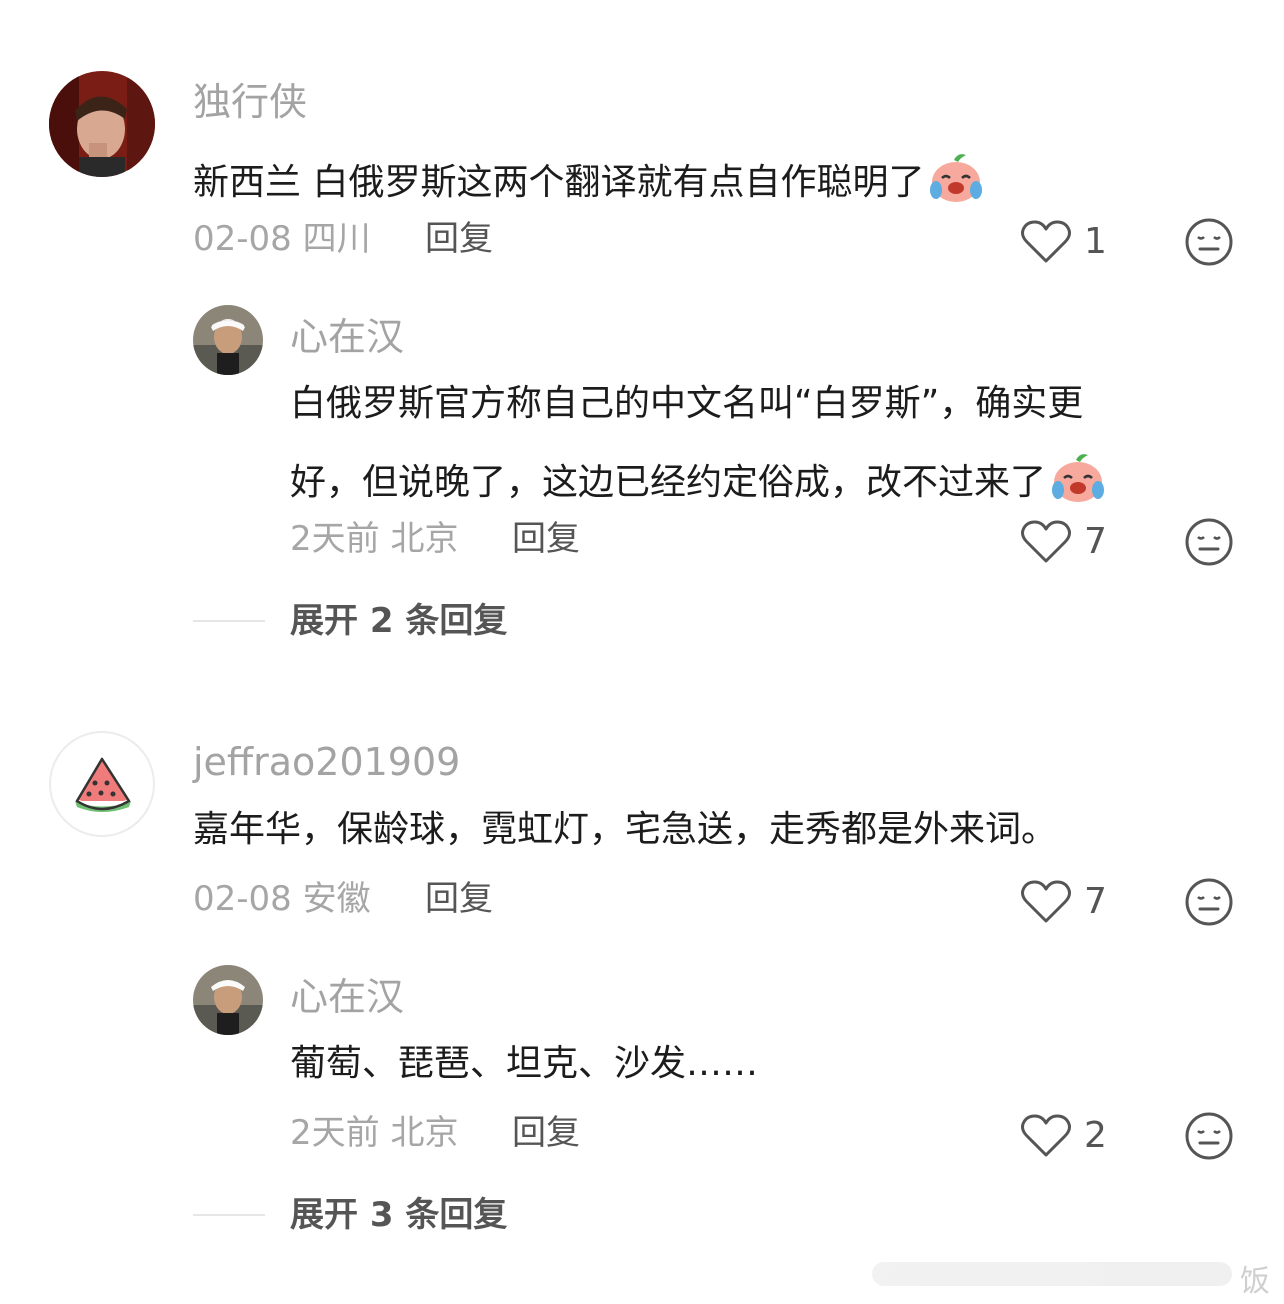 This screenshot has height=1304, width=1284. I want to click on like-button: 1, so click(1070, 242).